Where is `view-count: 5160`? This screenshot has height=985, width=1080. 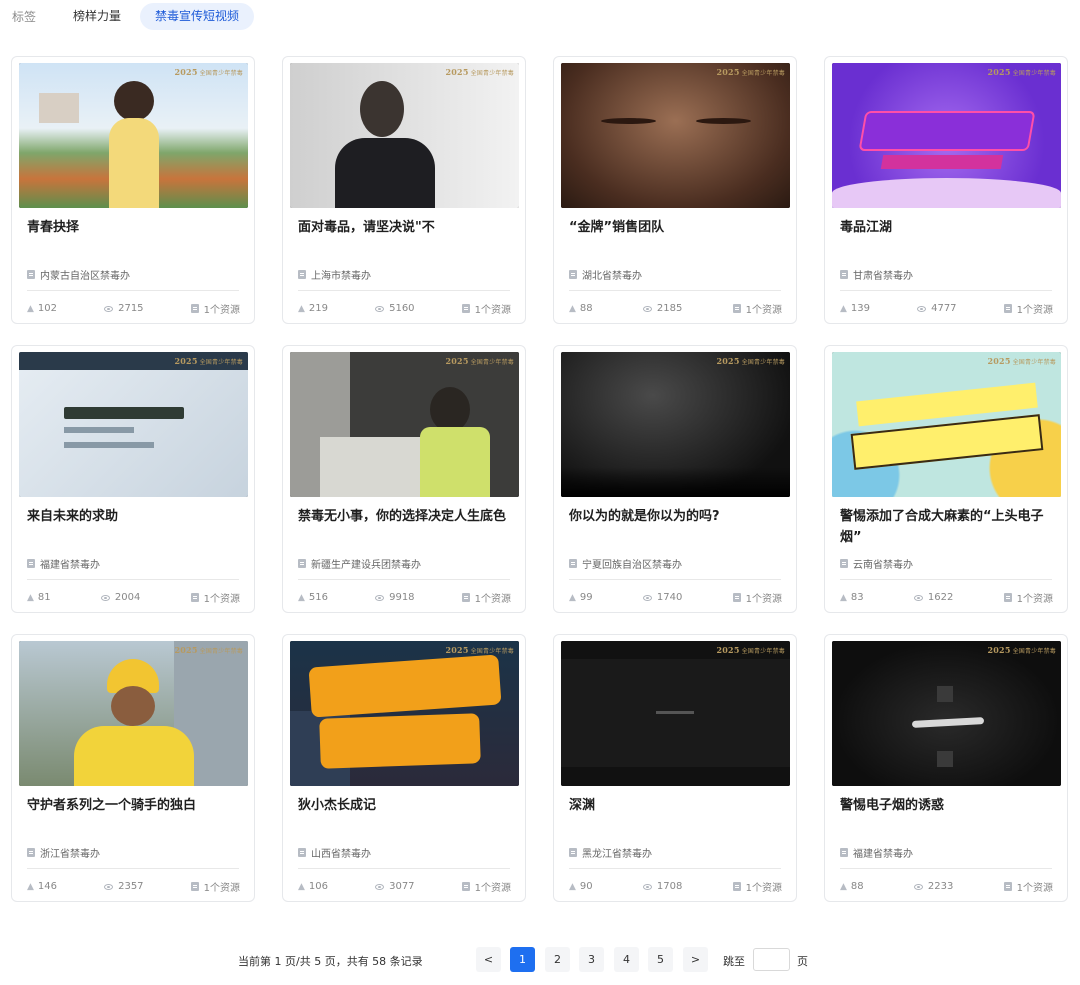
view-count: 5160 is located at coordinates (395, 308).